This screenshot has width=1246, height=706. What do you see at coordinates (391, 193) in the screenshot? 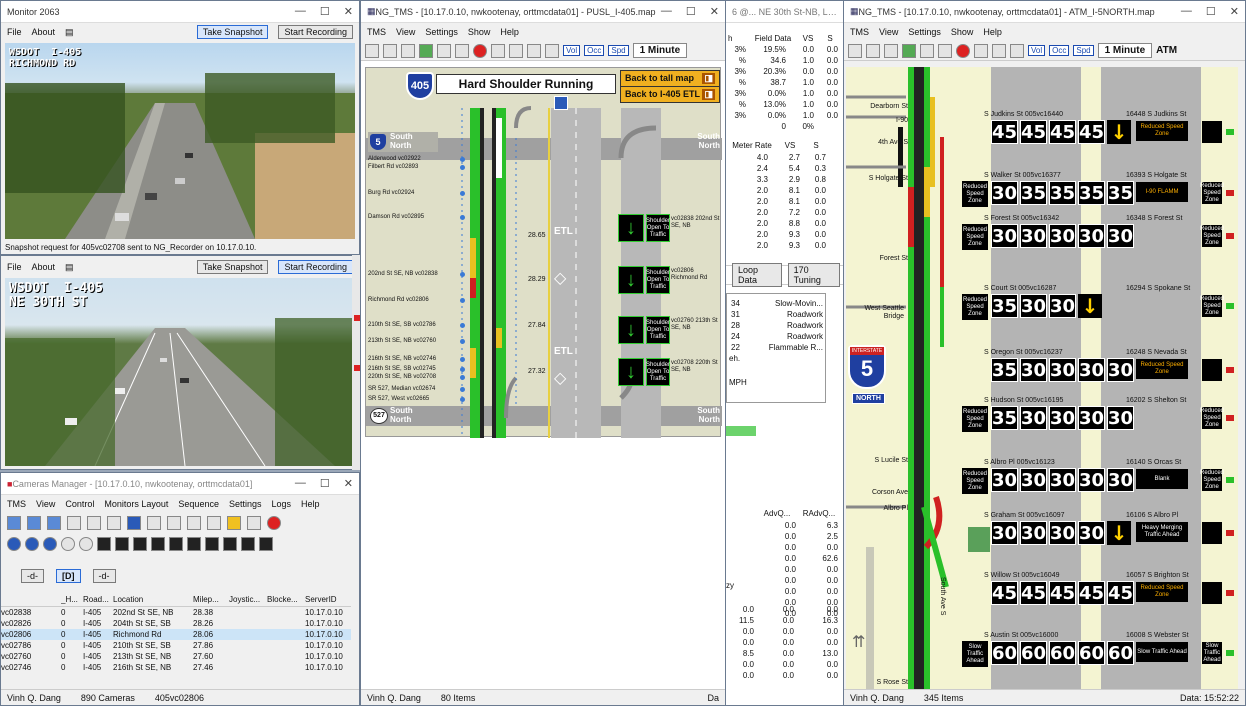
I see `camera-label: Burg Rd vc02924` at bounding box center [391, 193].